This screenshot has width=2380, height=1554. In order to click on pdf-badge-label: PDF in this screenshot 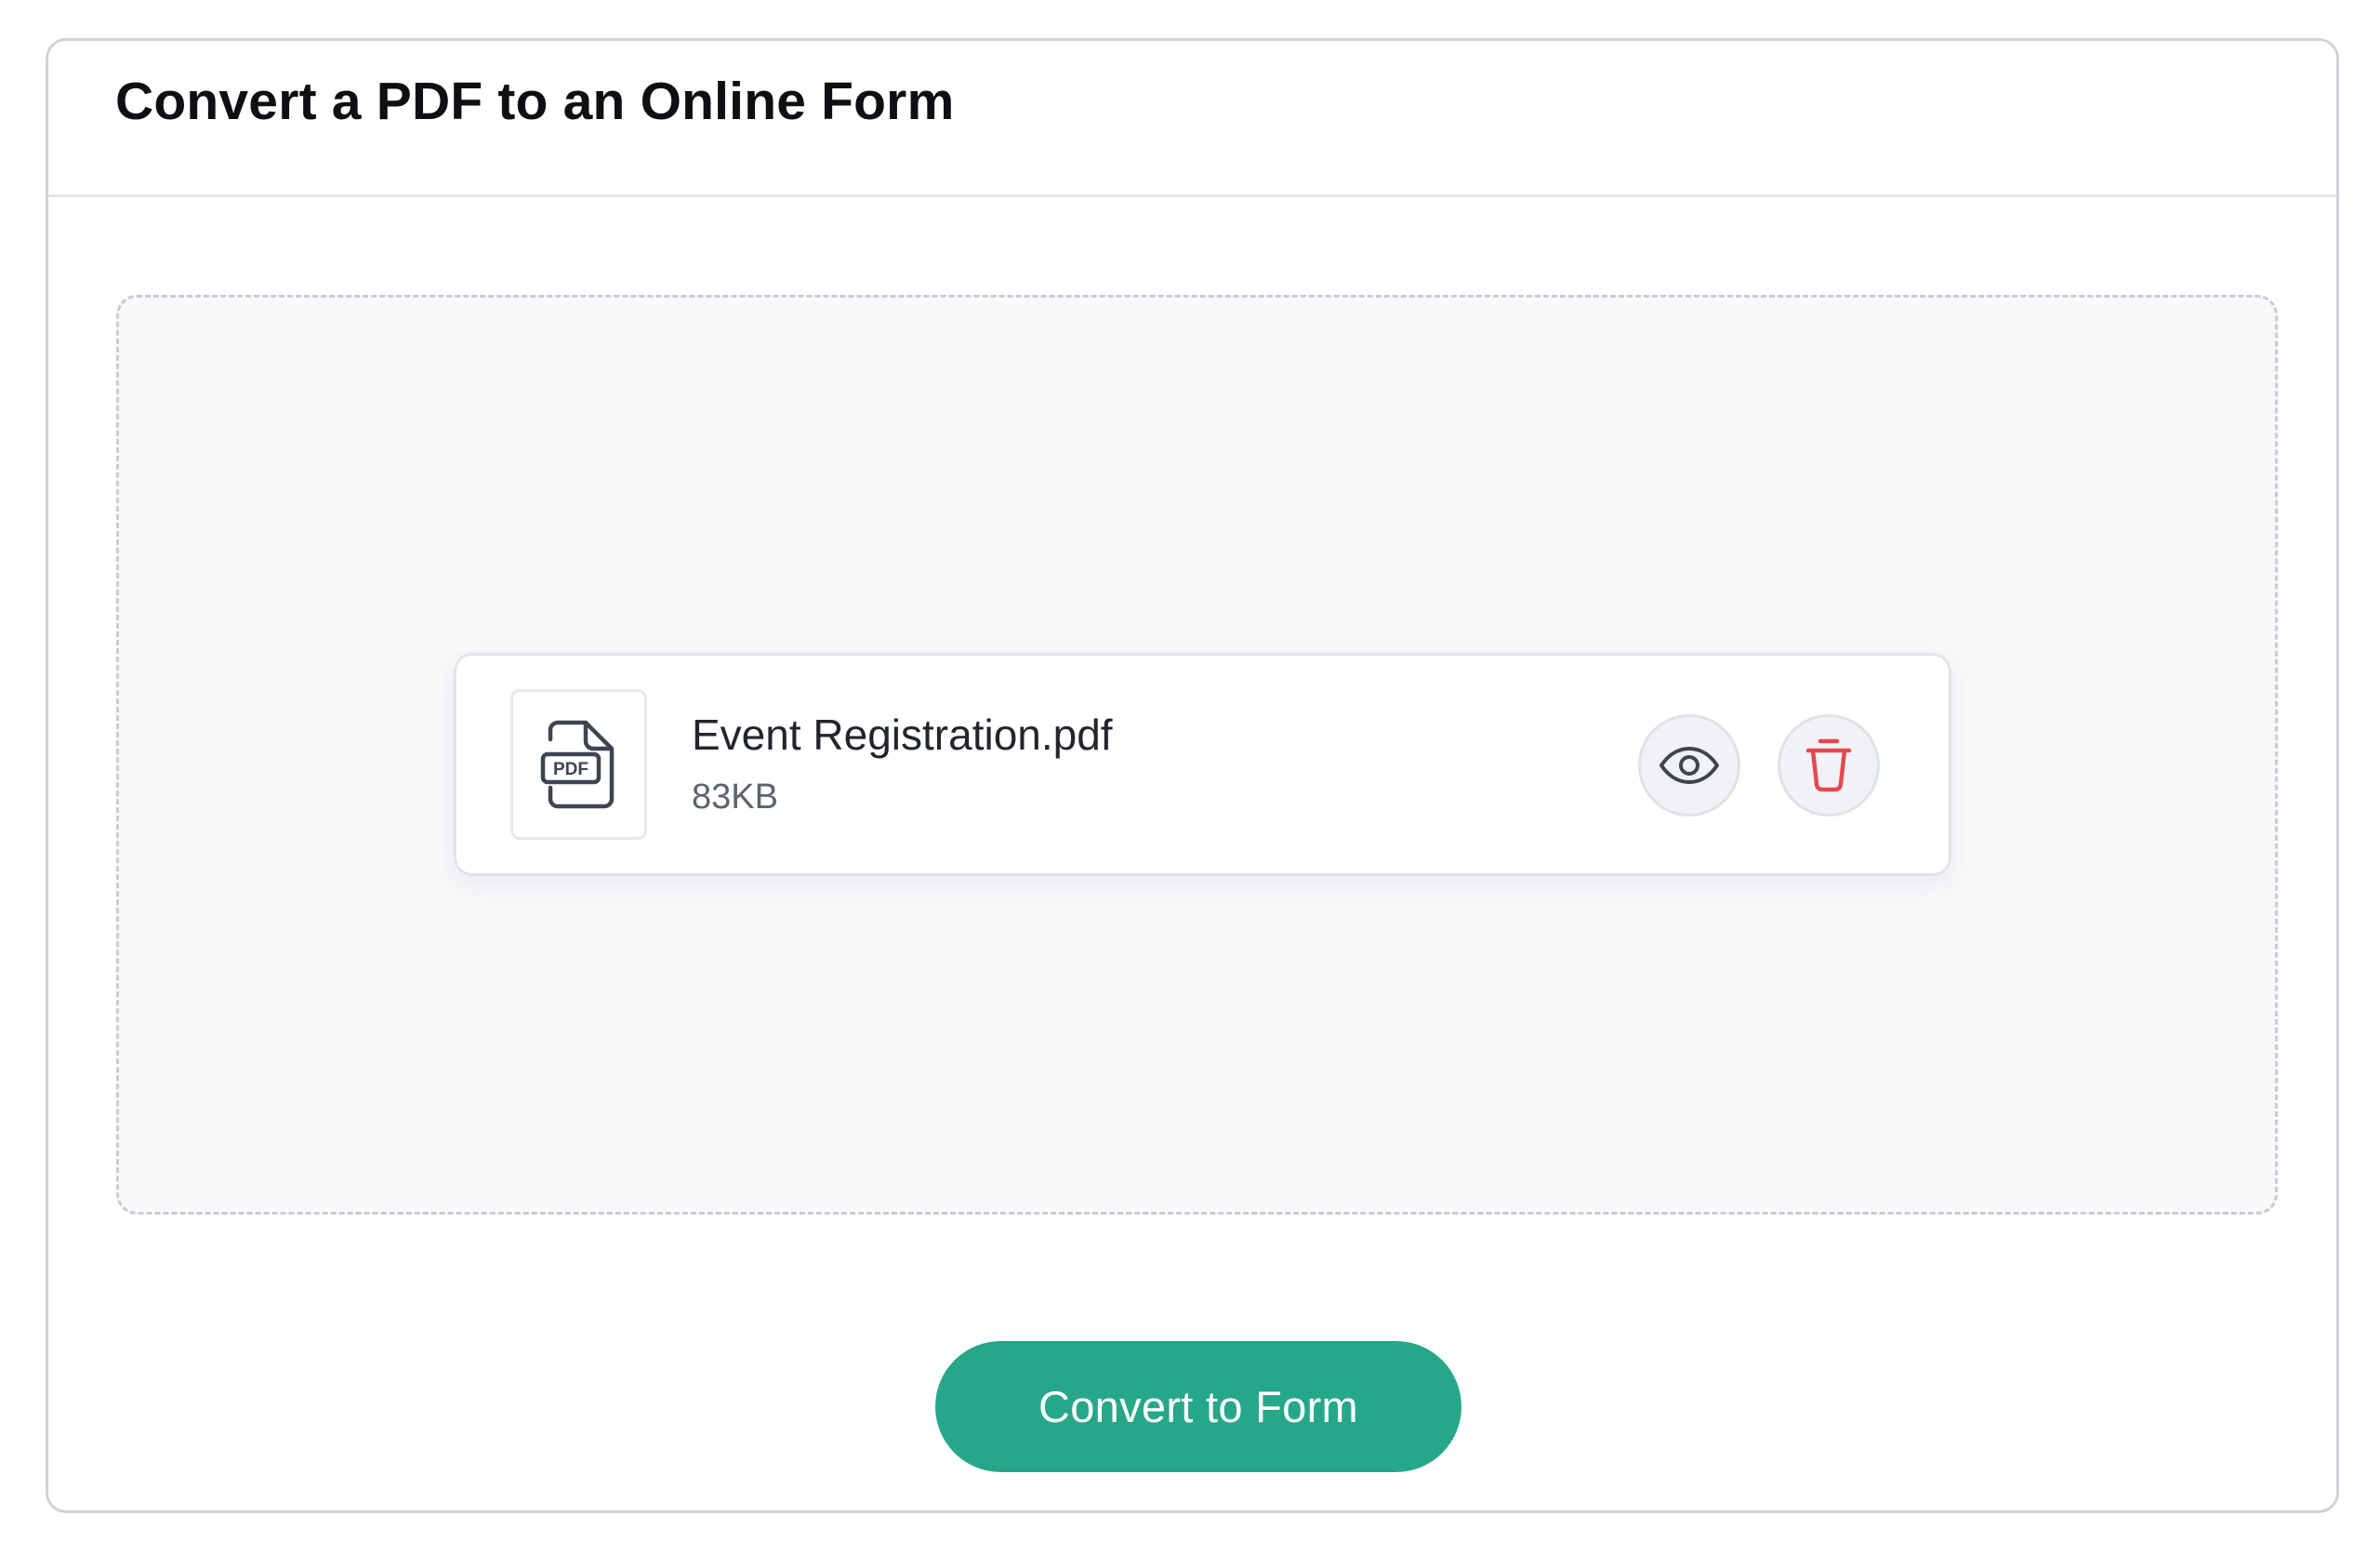, I will do `click(570, 769)`.